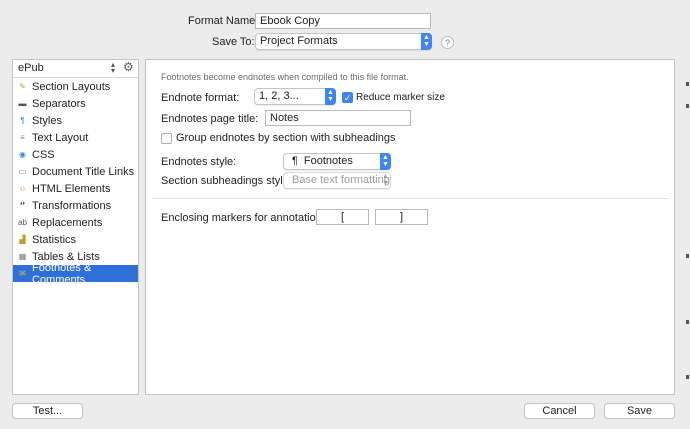 This screenshot has height=429, width=690. What do you see at coordinates (199, 162) in the screenshot?
I see `endnotes-style-label: Endnotes style:` at bounding box center [199, 162].